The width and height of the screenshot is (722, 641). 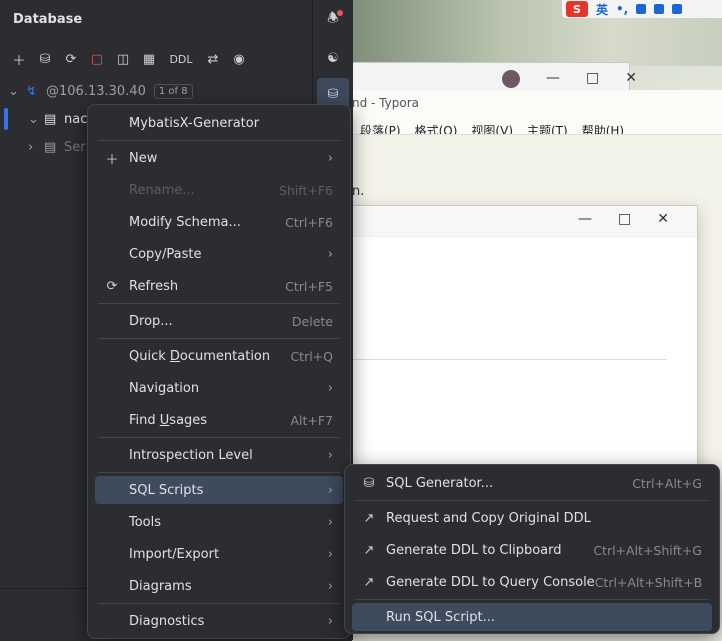 I want to click on view-options-icon: ◉, so click(x=239, y=59).